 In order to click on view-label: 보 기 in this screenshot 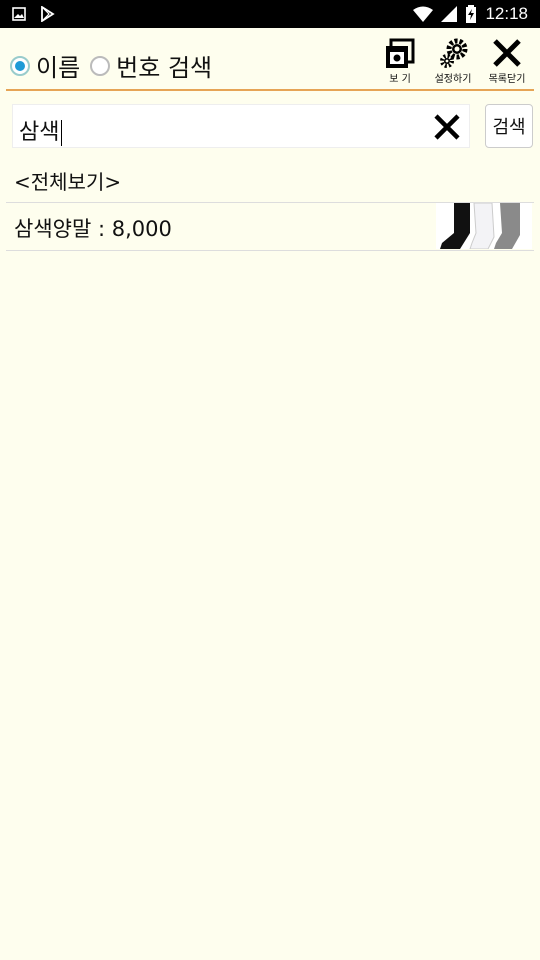, I will do `click(400, 79)`.